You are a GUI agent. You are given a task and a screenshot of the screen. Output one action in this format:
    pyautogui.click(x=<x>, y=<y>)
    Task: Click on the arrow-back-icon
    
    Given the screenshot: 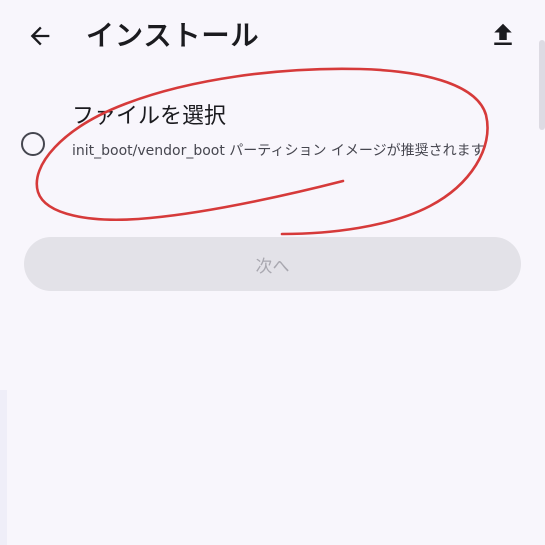 What is the action you would take?
    pyautogui.click(x=40, y=36)
    